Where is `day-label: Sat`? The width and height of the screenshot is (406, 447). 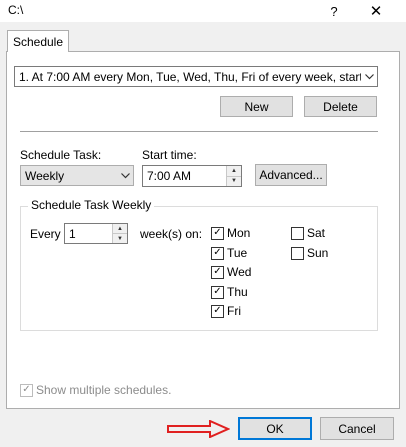 day-label: Sat is located at coordinates (316, 233).